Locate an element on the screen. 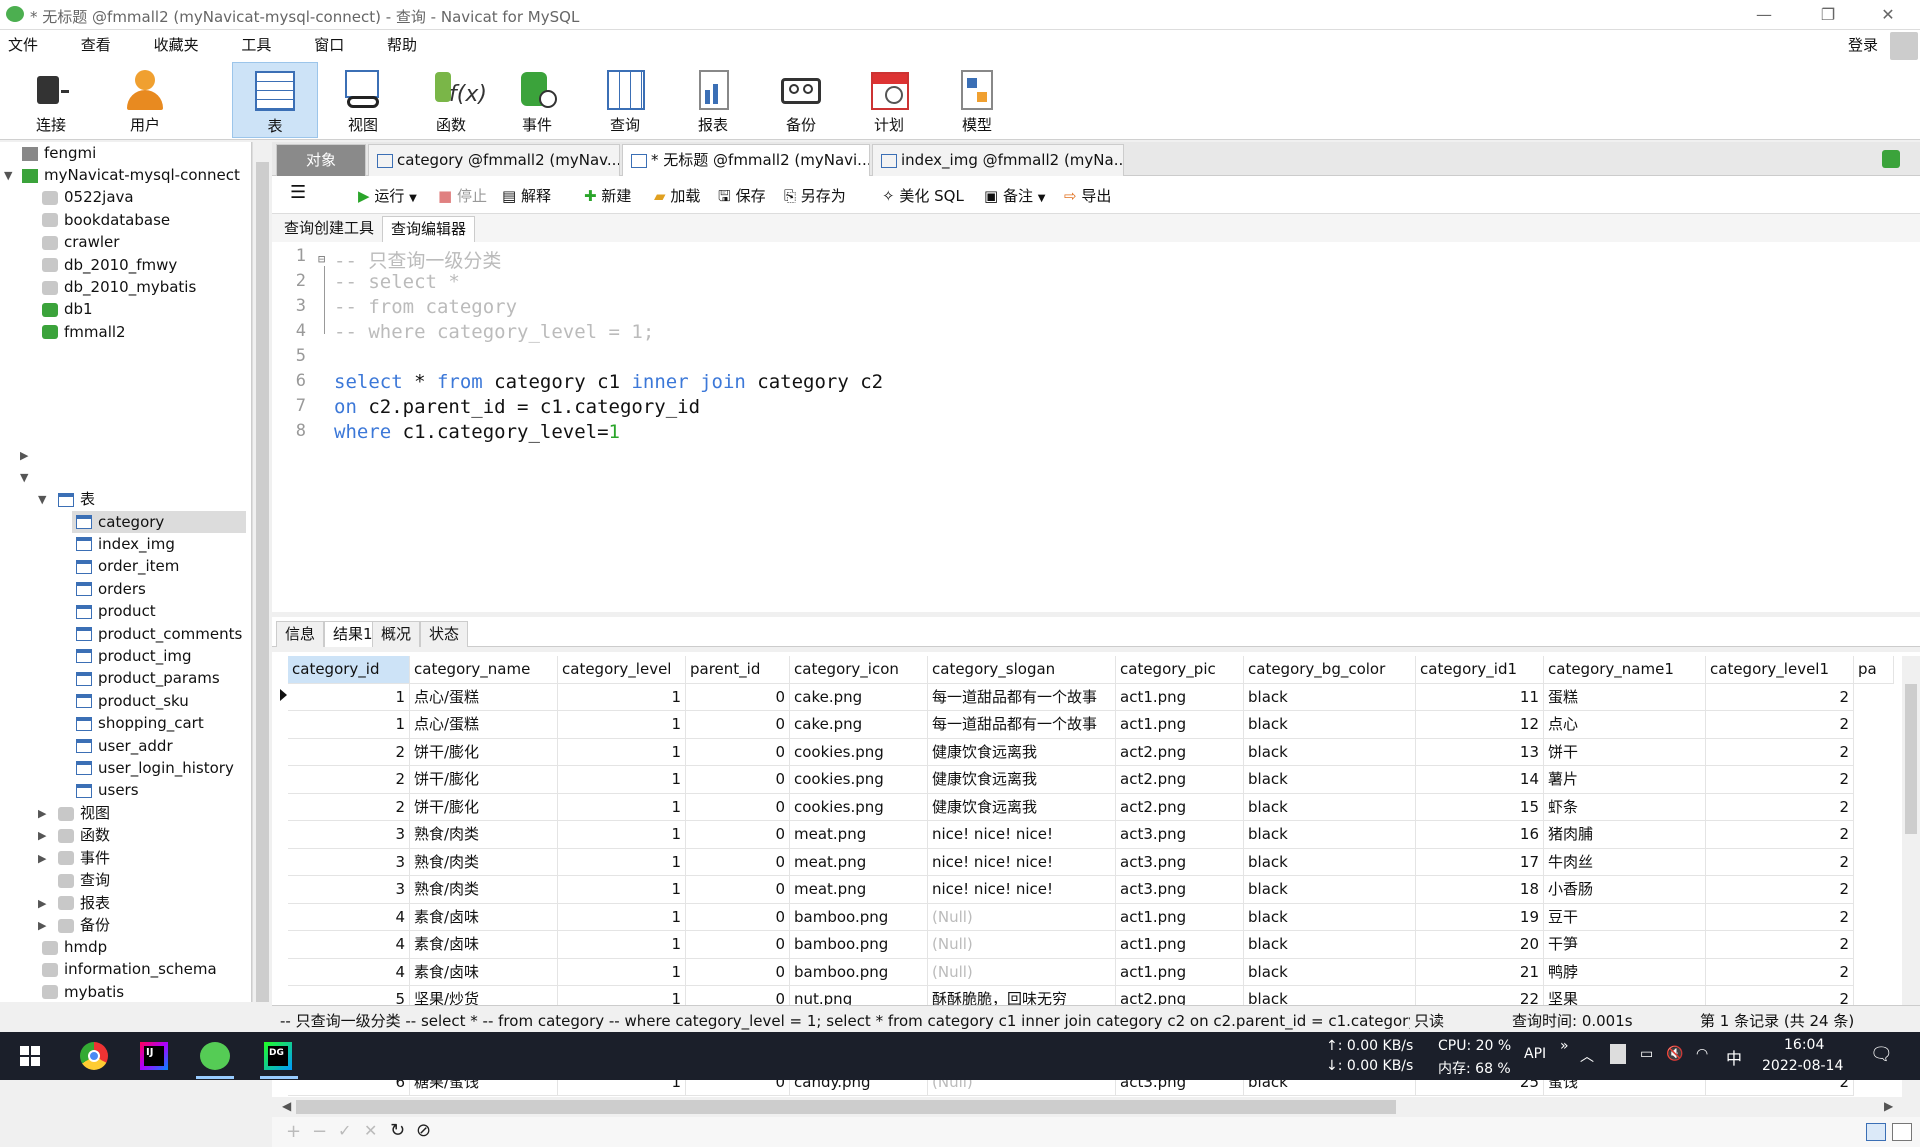 This screenshot has width=1920, height=1147. login-link: 登录 is located at coordinates (1863, 44).